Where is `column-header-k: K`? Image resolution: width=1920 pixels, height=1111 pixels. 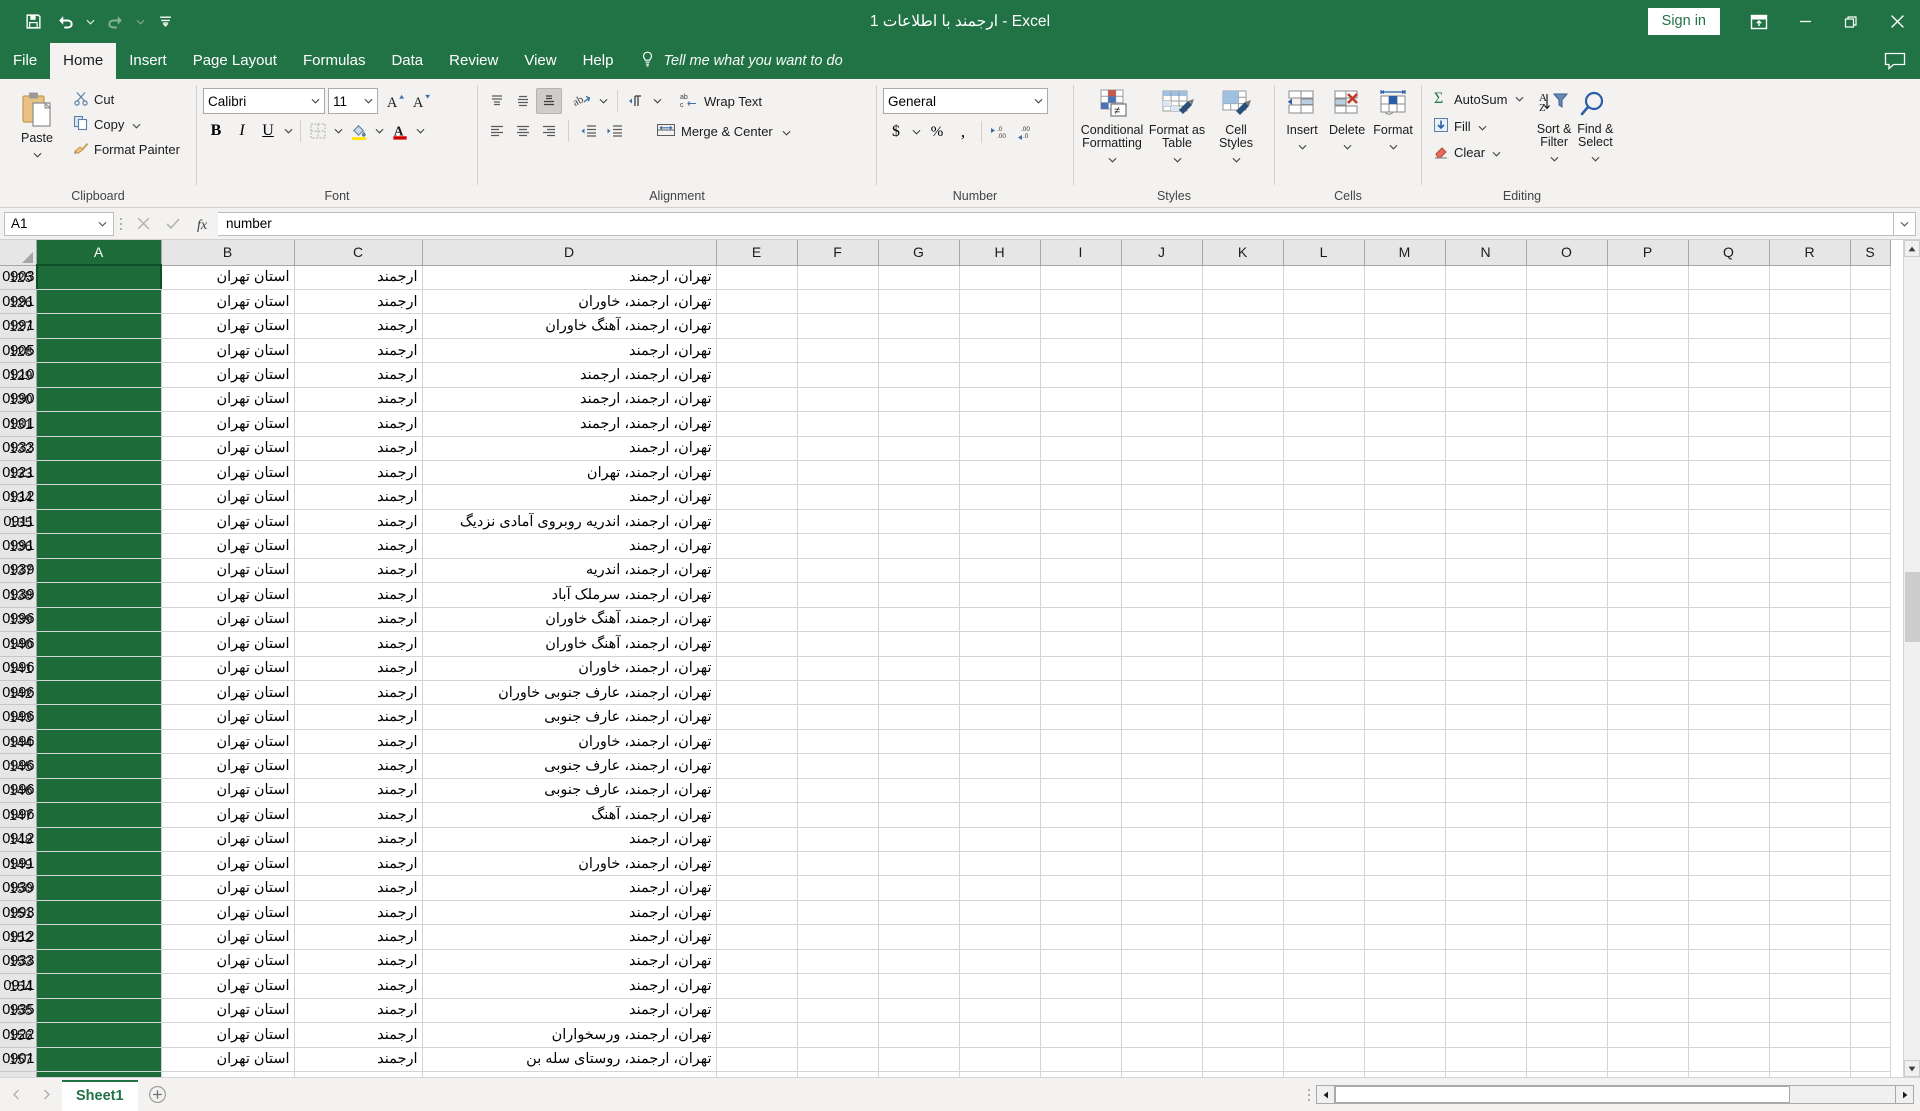
column-header-k: K is located at coordinates (1243, 253).